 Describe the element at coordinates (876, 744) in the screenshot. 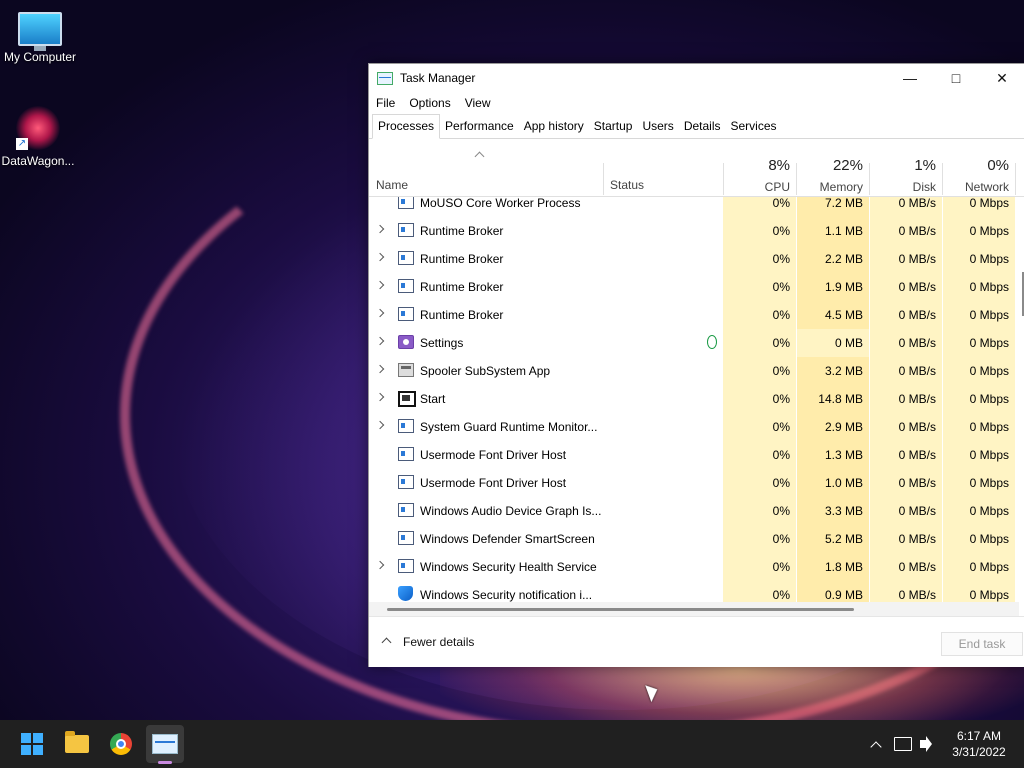

I see `show-hidden-icons-chevron-icon` at that location.